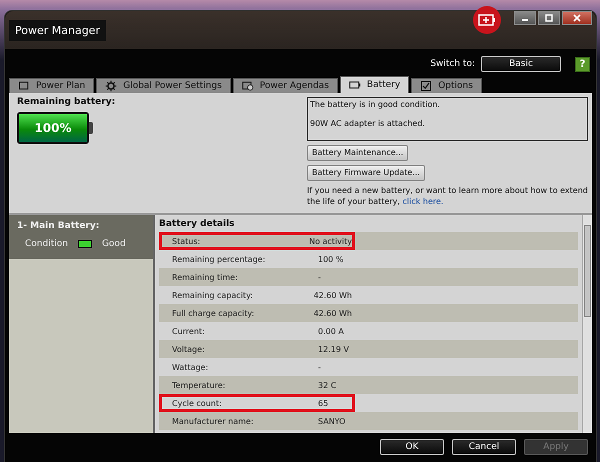  I want to click on detail-label: Remaining percentage:, so click(218, 259).